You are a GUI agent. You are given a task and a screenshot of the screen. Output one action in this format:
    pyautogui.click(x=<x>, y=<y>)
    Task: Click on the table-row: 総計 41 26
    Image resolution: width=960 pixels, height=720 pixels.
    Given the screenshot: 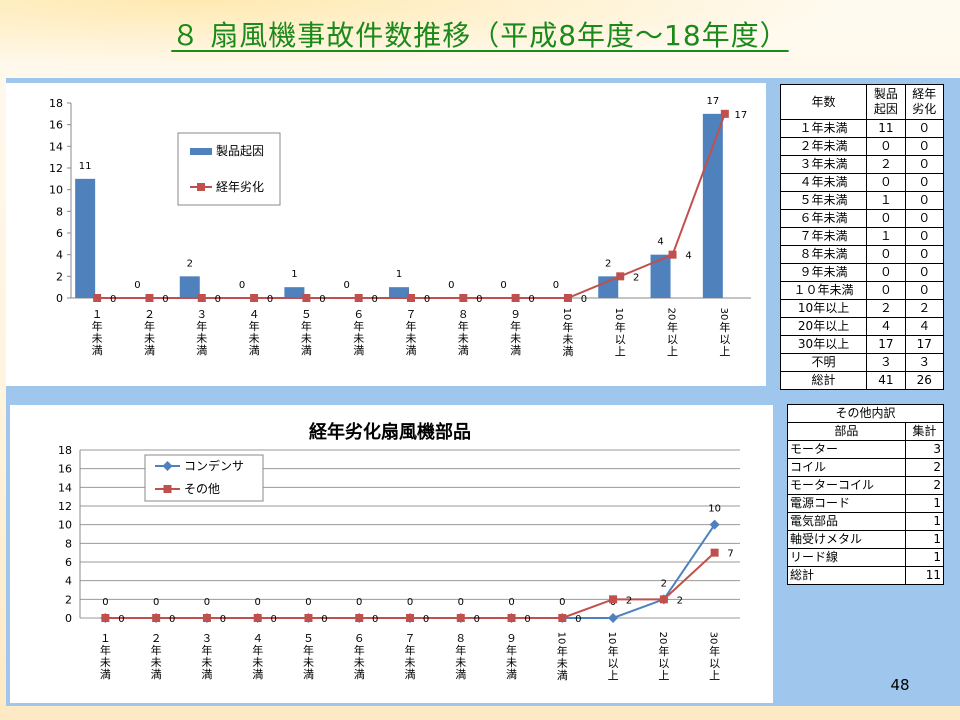 What is the action you would take?
    pyautogui.click(x=862, y=380)
    